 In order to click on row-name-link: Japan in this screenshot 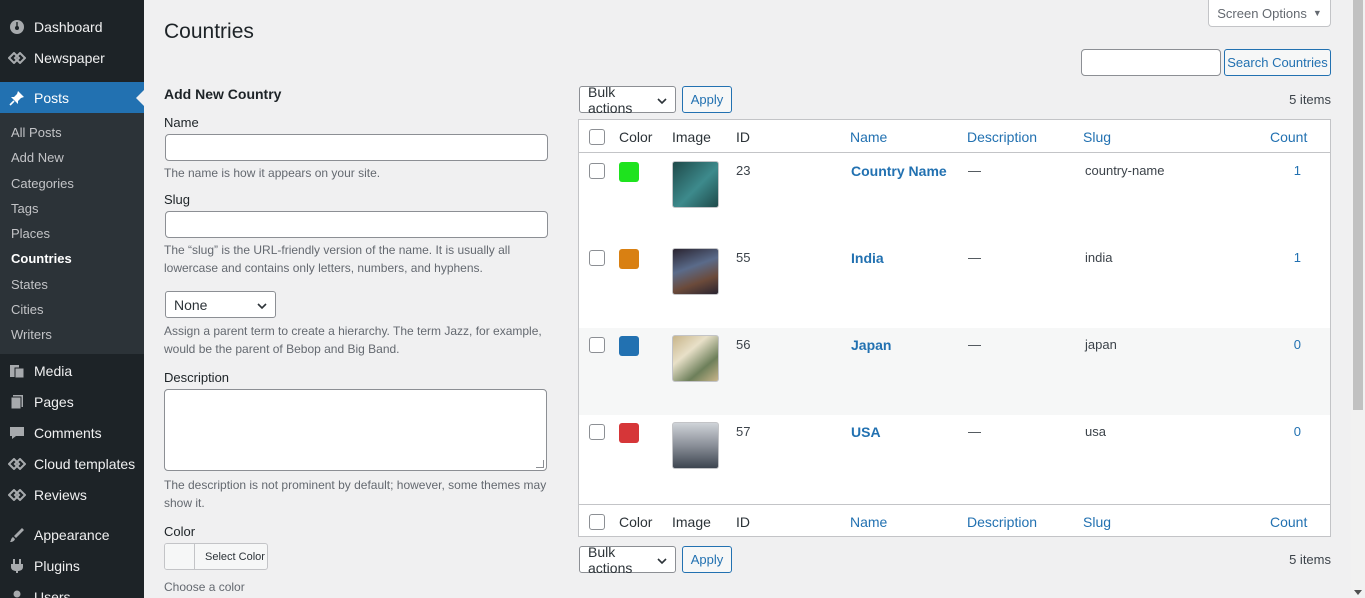, I will do `click(871, 345)`.